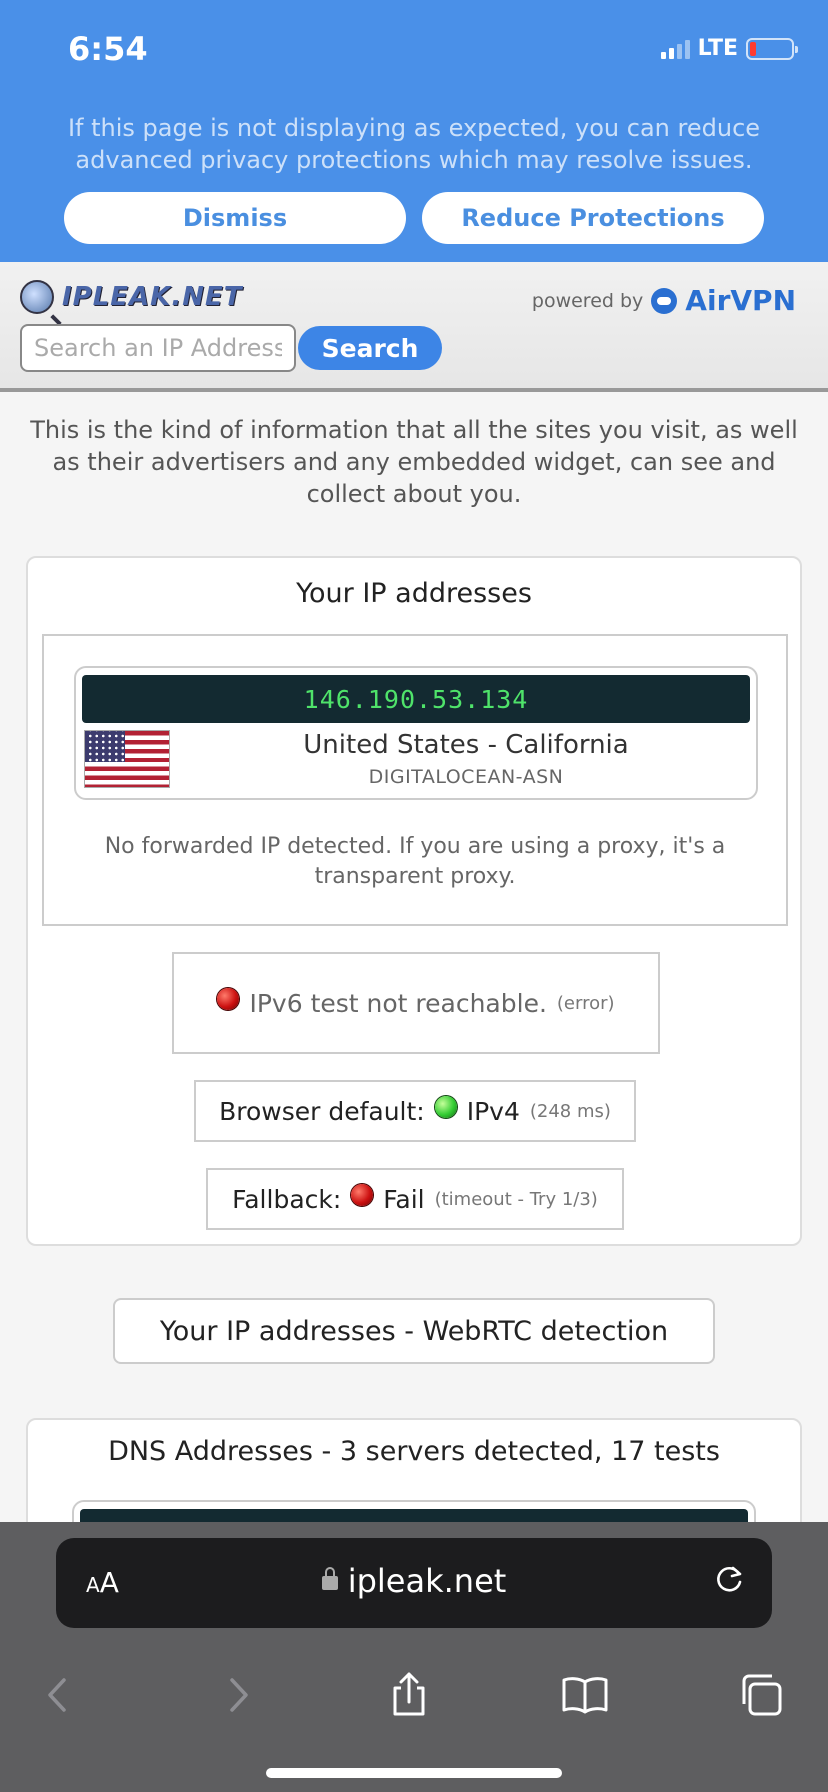 This screenshot has height=1792, width=828. What do you see at coordinates (675, 49) in the screenshot?
I see `cellular-signal-icon` at bounding box center [675, 49].